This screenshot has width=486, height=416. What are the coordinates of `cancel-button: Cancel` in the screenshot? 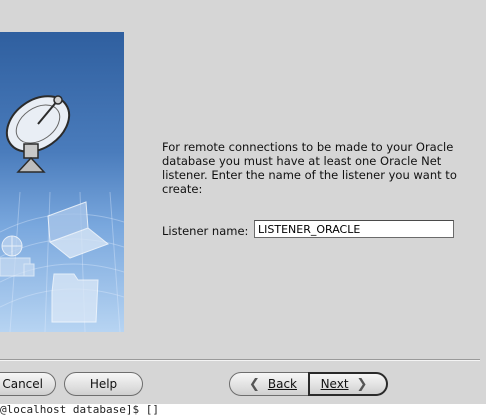 It's located at (28, 384).